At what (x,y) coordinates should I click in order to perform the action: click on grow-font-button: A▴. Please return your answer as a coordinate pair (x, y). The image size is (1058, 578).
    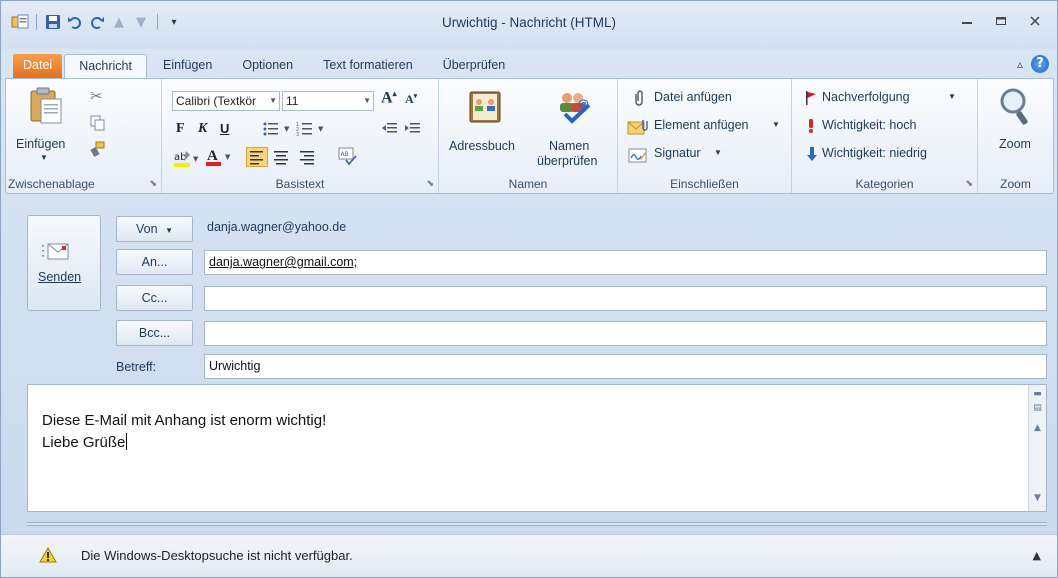
    Looking at the image, I should click on (389, 98).